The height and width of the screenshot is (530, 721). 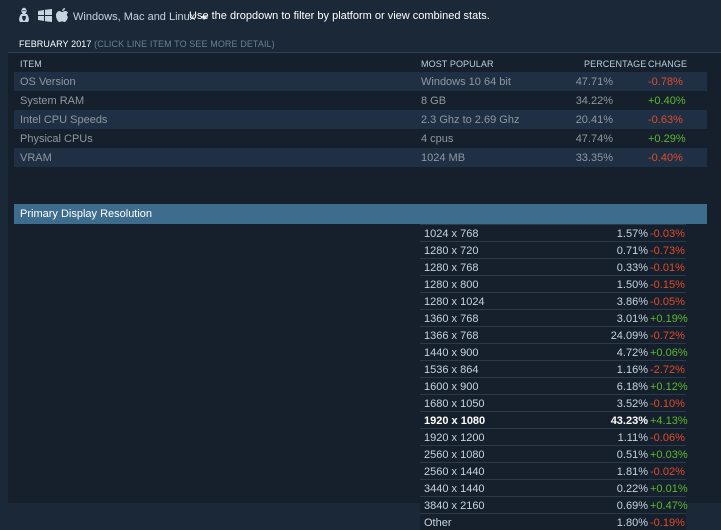 What do you see at coordinates (554, 351) in the screenshot?
I see `resolution-row: 1440 x 900 4.72% +0.06%` at bounding box center [554, 351].